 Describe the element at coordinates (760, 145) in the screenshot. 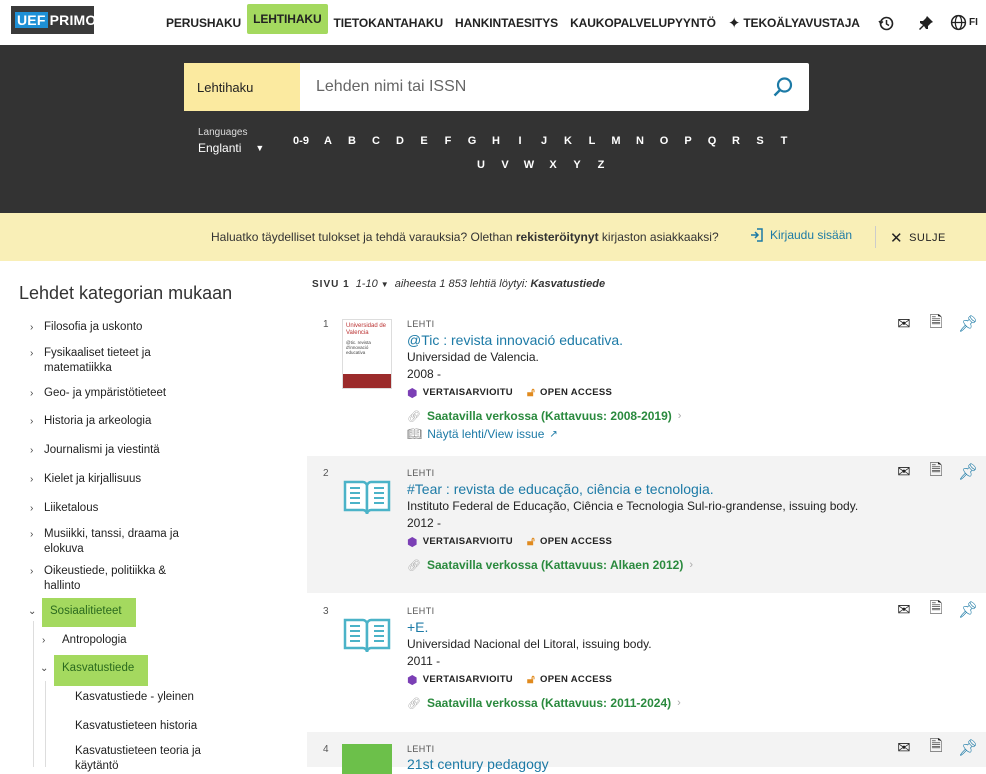

I see `alphabet-letter: S` at that location.